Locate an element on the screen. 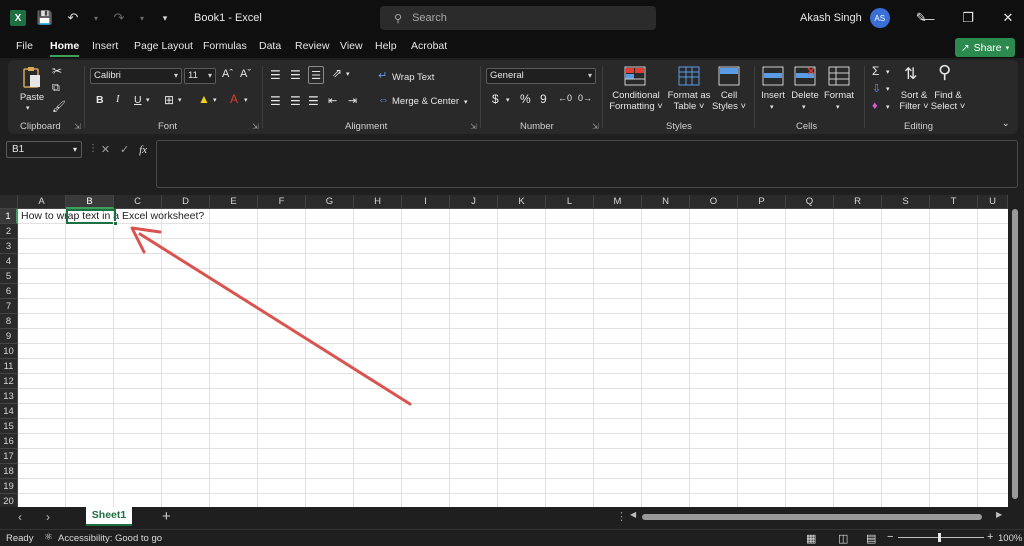 The image size is (1024, 546). zoom-slider-thumb is located at coordinates (939, 537).